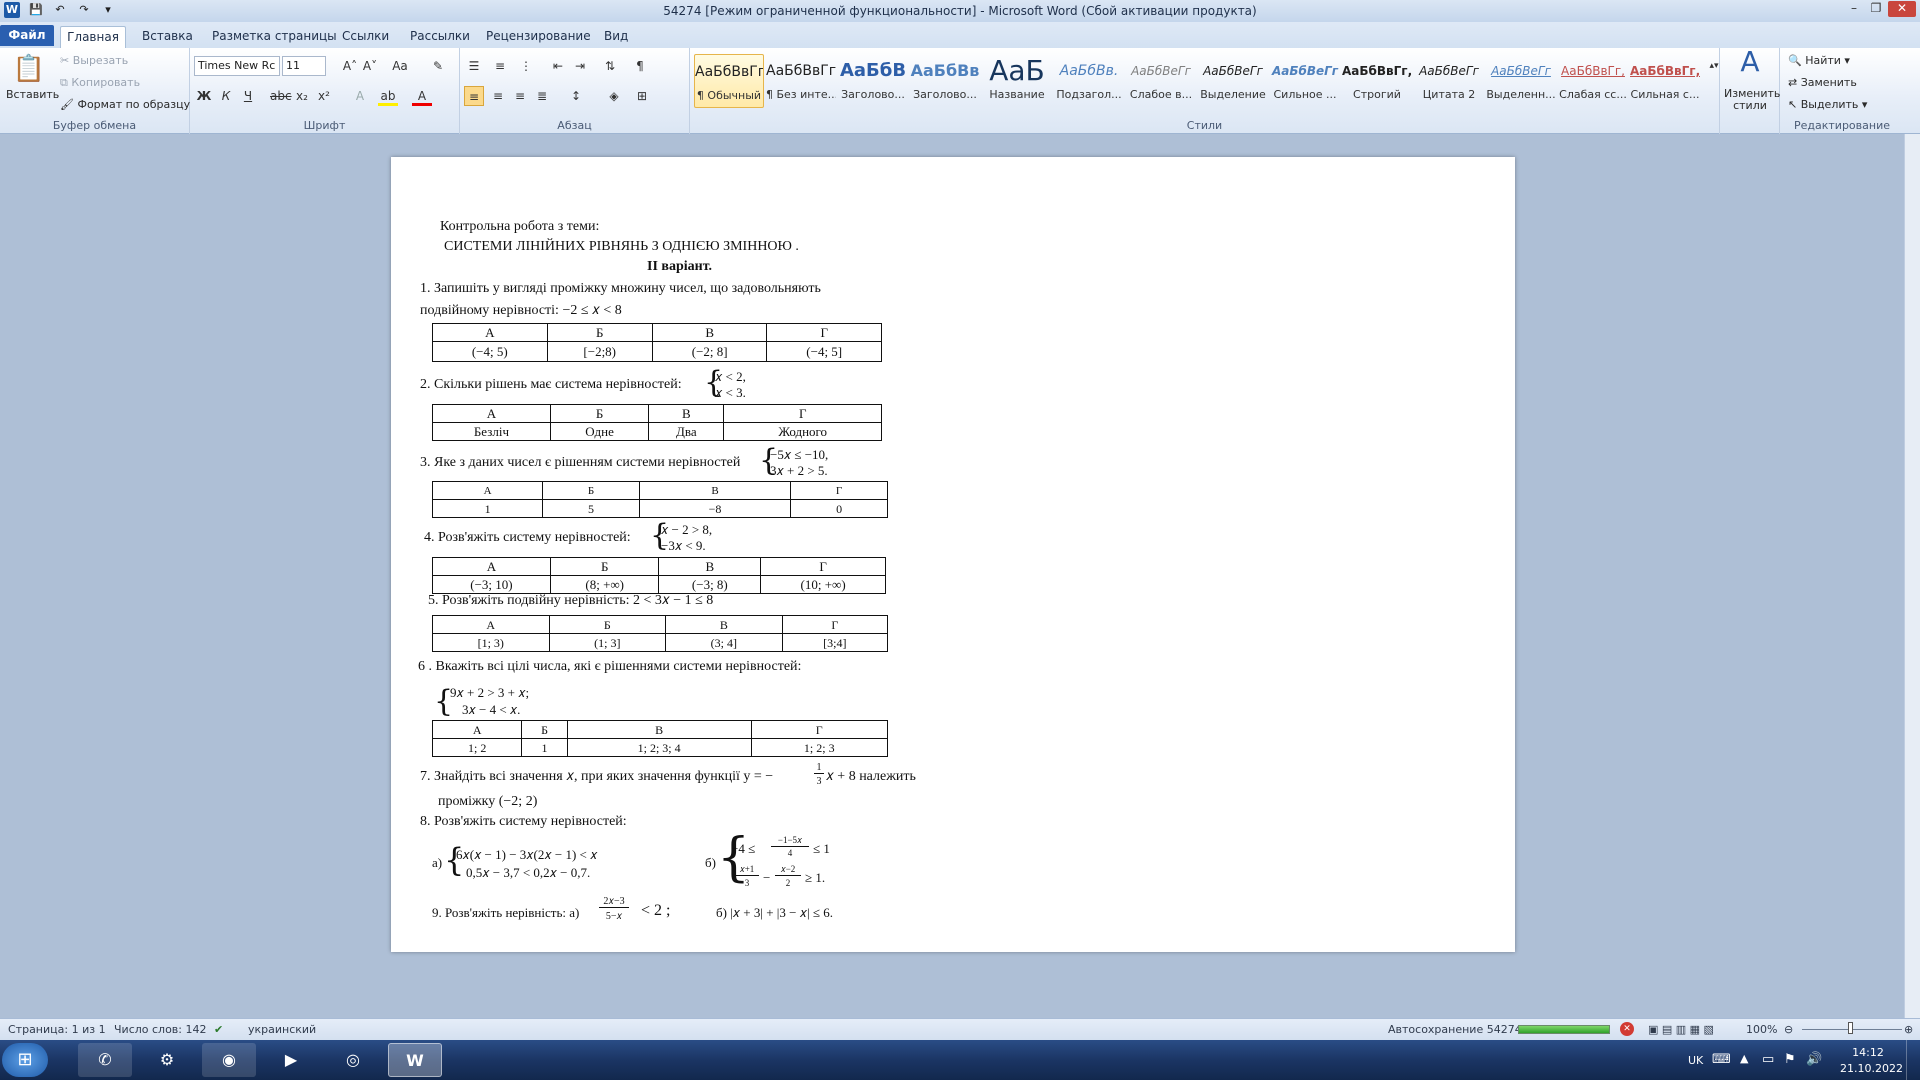  I want to click on font-label: Шрифт, so click(324, 125).